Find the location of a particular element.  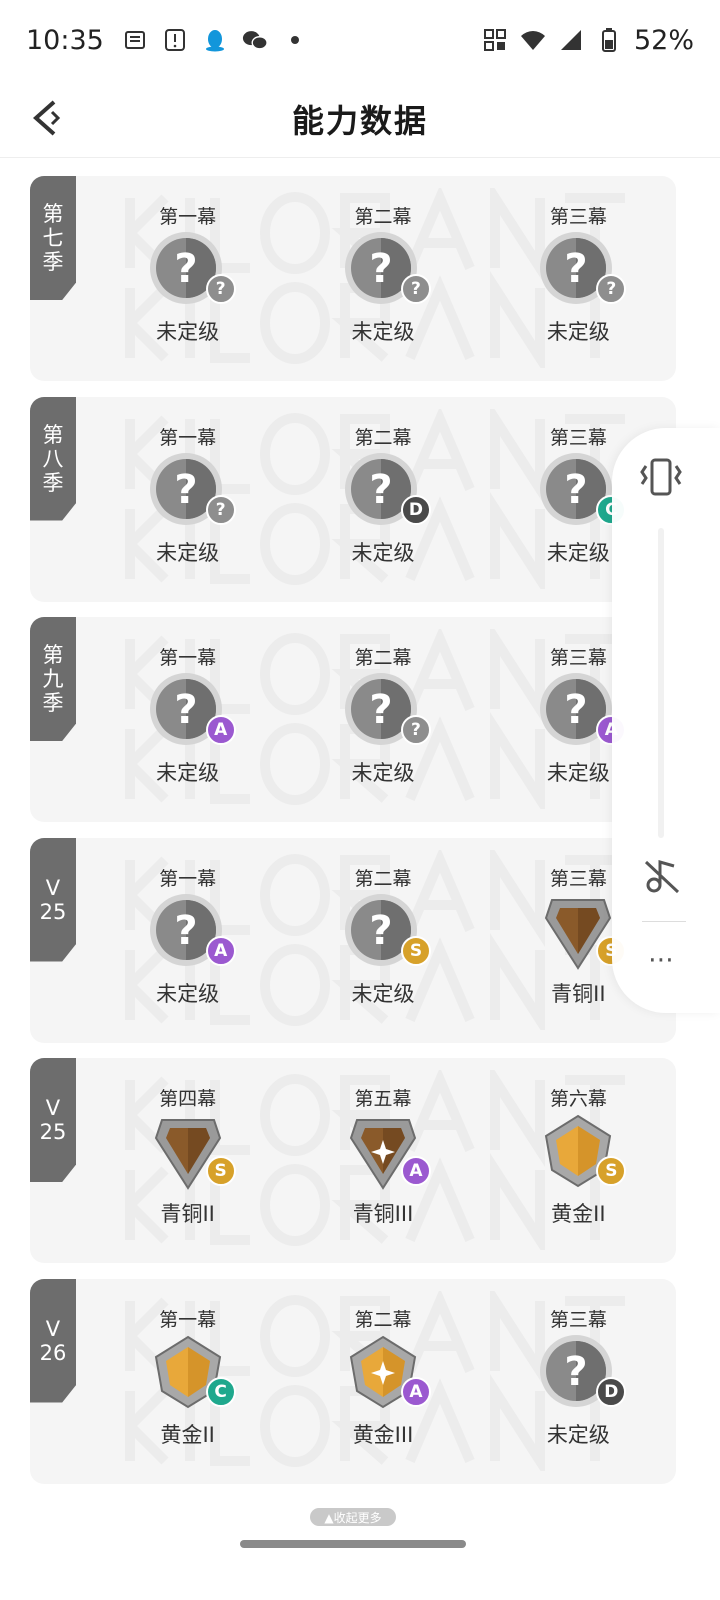

grade-c-badge-icon: C is located at coordinates (220, 1391).